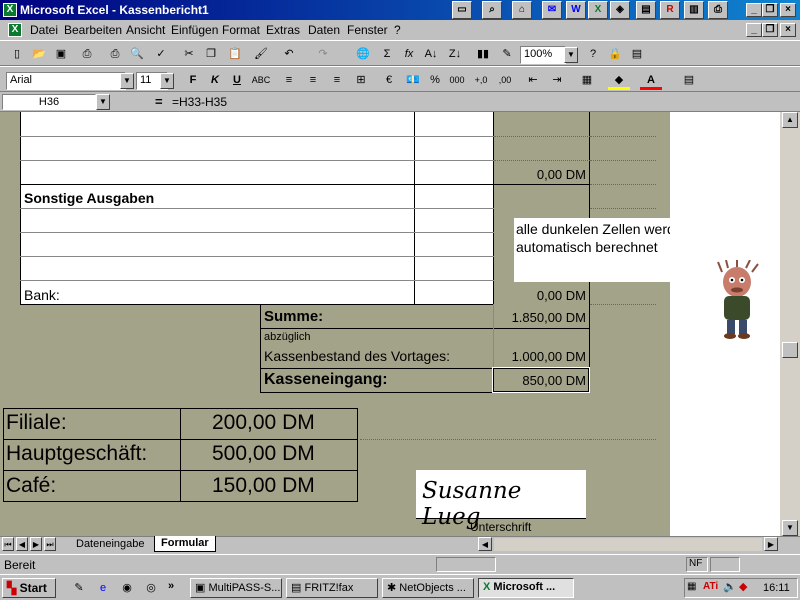  Describe the element at coordinates (691, 586) in the screenshot. I see `network-icon: ▦` at that location.